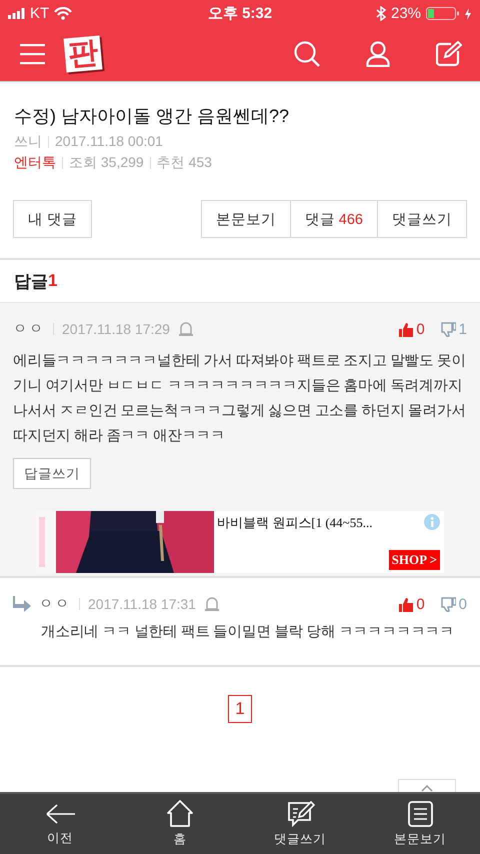 Image resolution: width=480 pixels, height=854 pixels. Describe the element at coordinates (40, 13) in the screenshot. I see `carrier-name: KT` at that location.